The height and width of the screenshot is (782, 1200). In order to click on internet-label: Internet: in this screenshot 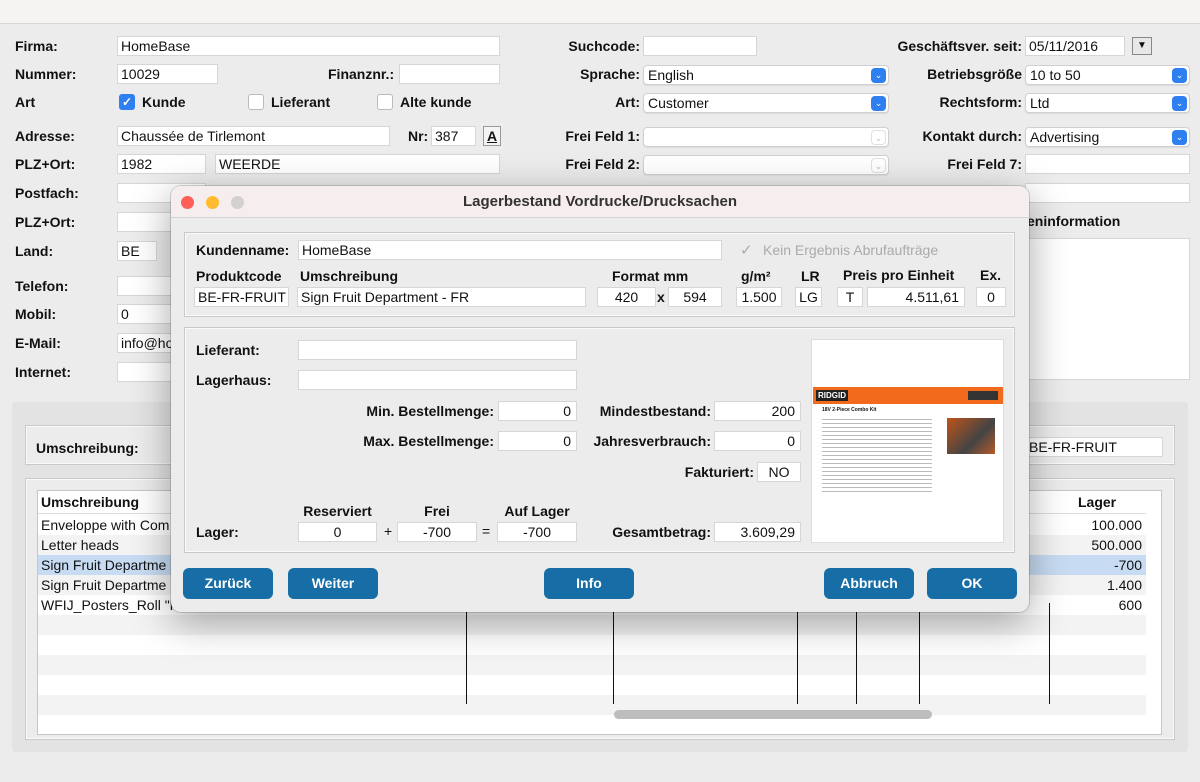, I will do `click(43, 372)`.